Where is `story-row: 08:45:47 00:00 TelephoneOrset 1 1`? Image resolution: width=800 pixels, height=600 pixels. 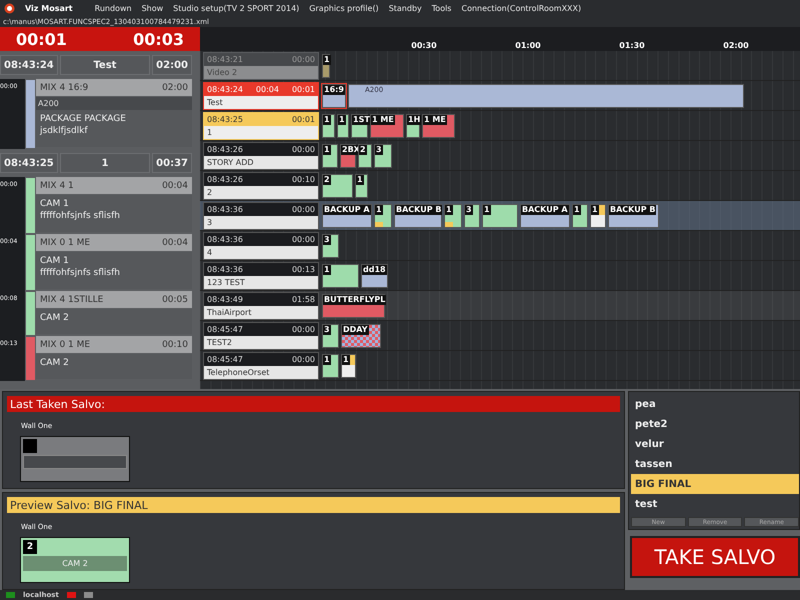 story-row: 08:45:47 00:00 TelephoneOrset 1 1 is located at coordinates (500, 366).